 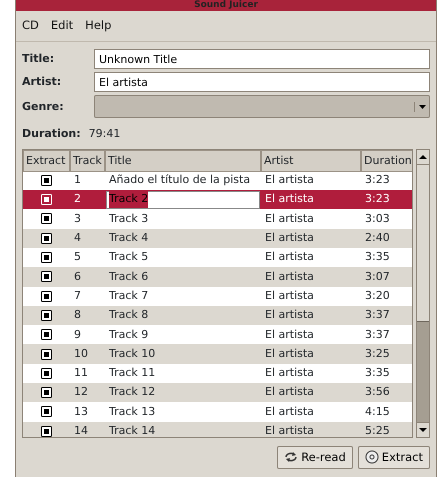 What do you see at coordinates (104, 134) in the screenshot?
I see `duration-value: 79:41` at bounding box center [104, 134].